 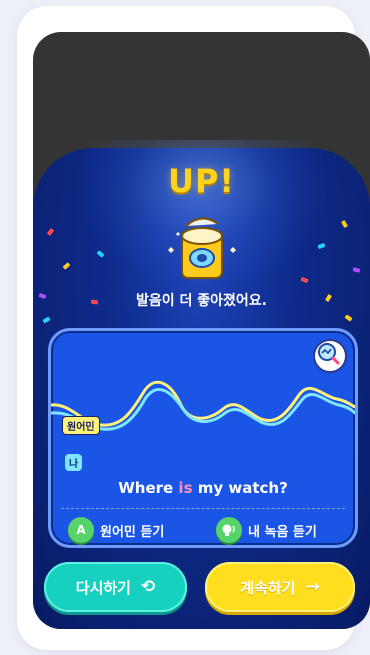 I want to click on result-message: 발음이 더 좋아졌어요., so click(x=201, y=301).